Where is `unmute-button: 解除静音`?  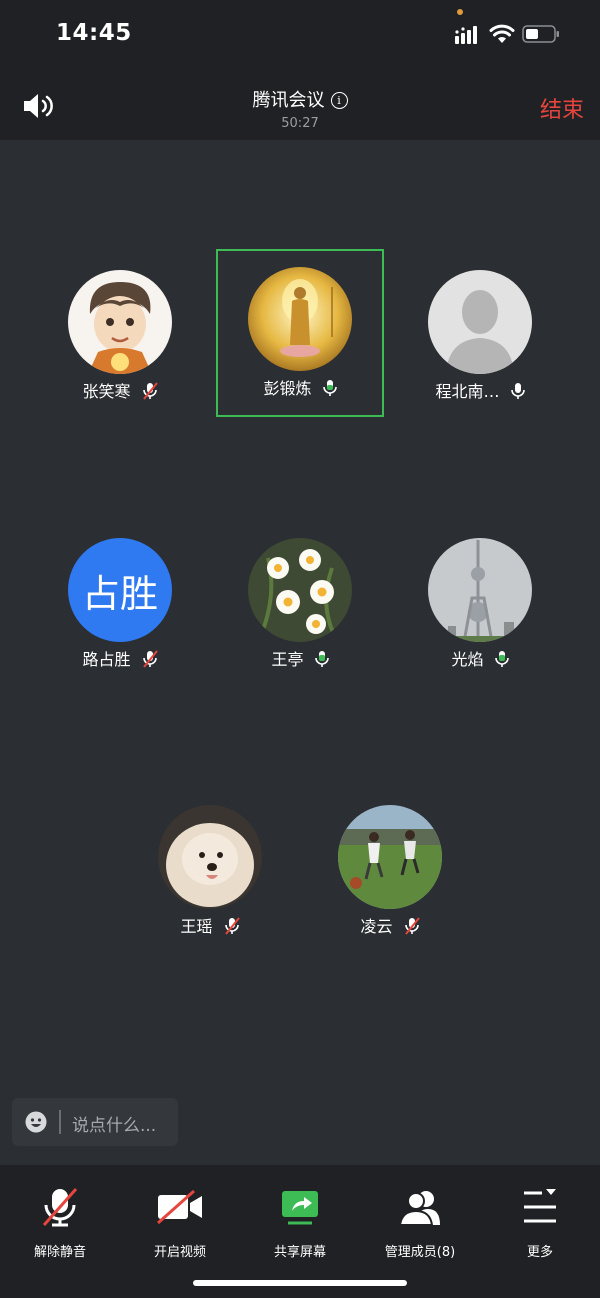
unmute-button: 解除静音 is located at coordinates (60, 1223).